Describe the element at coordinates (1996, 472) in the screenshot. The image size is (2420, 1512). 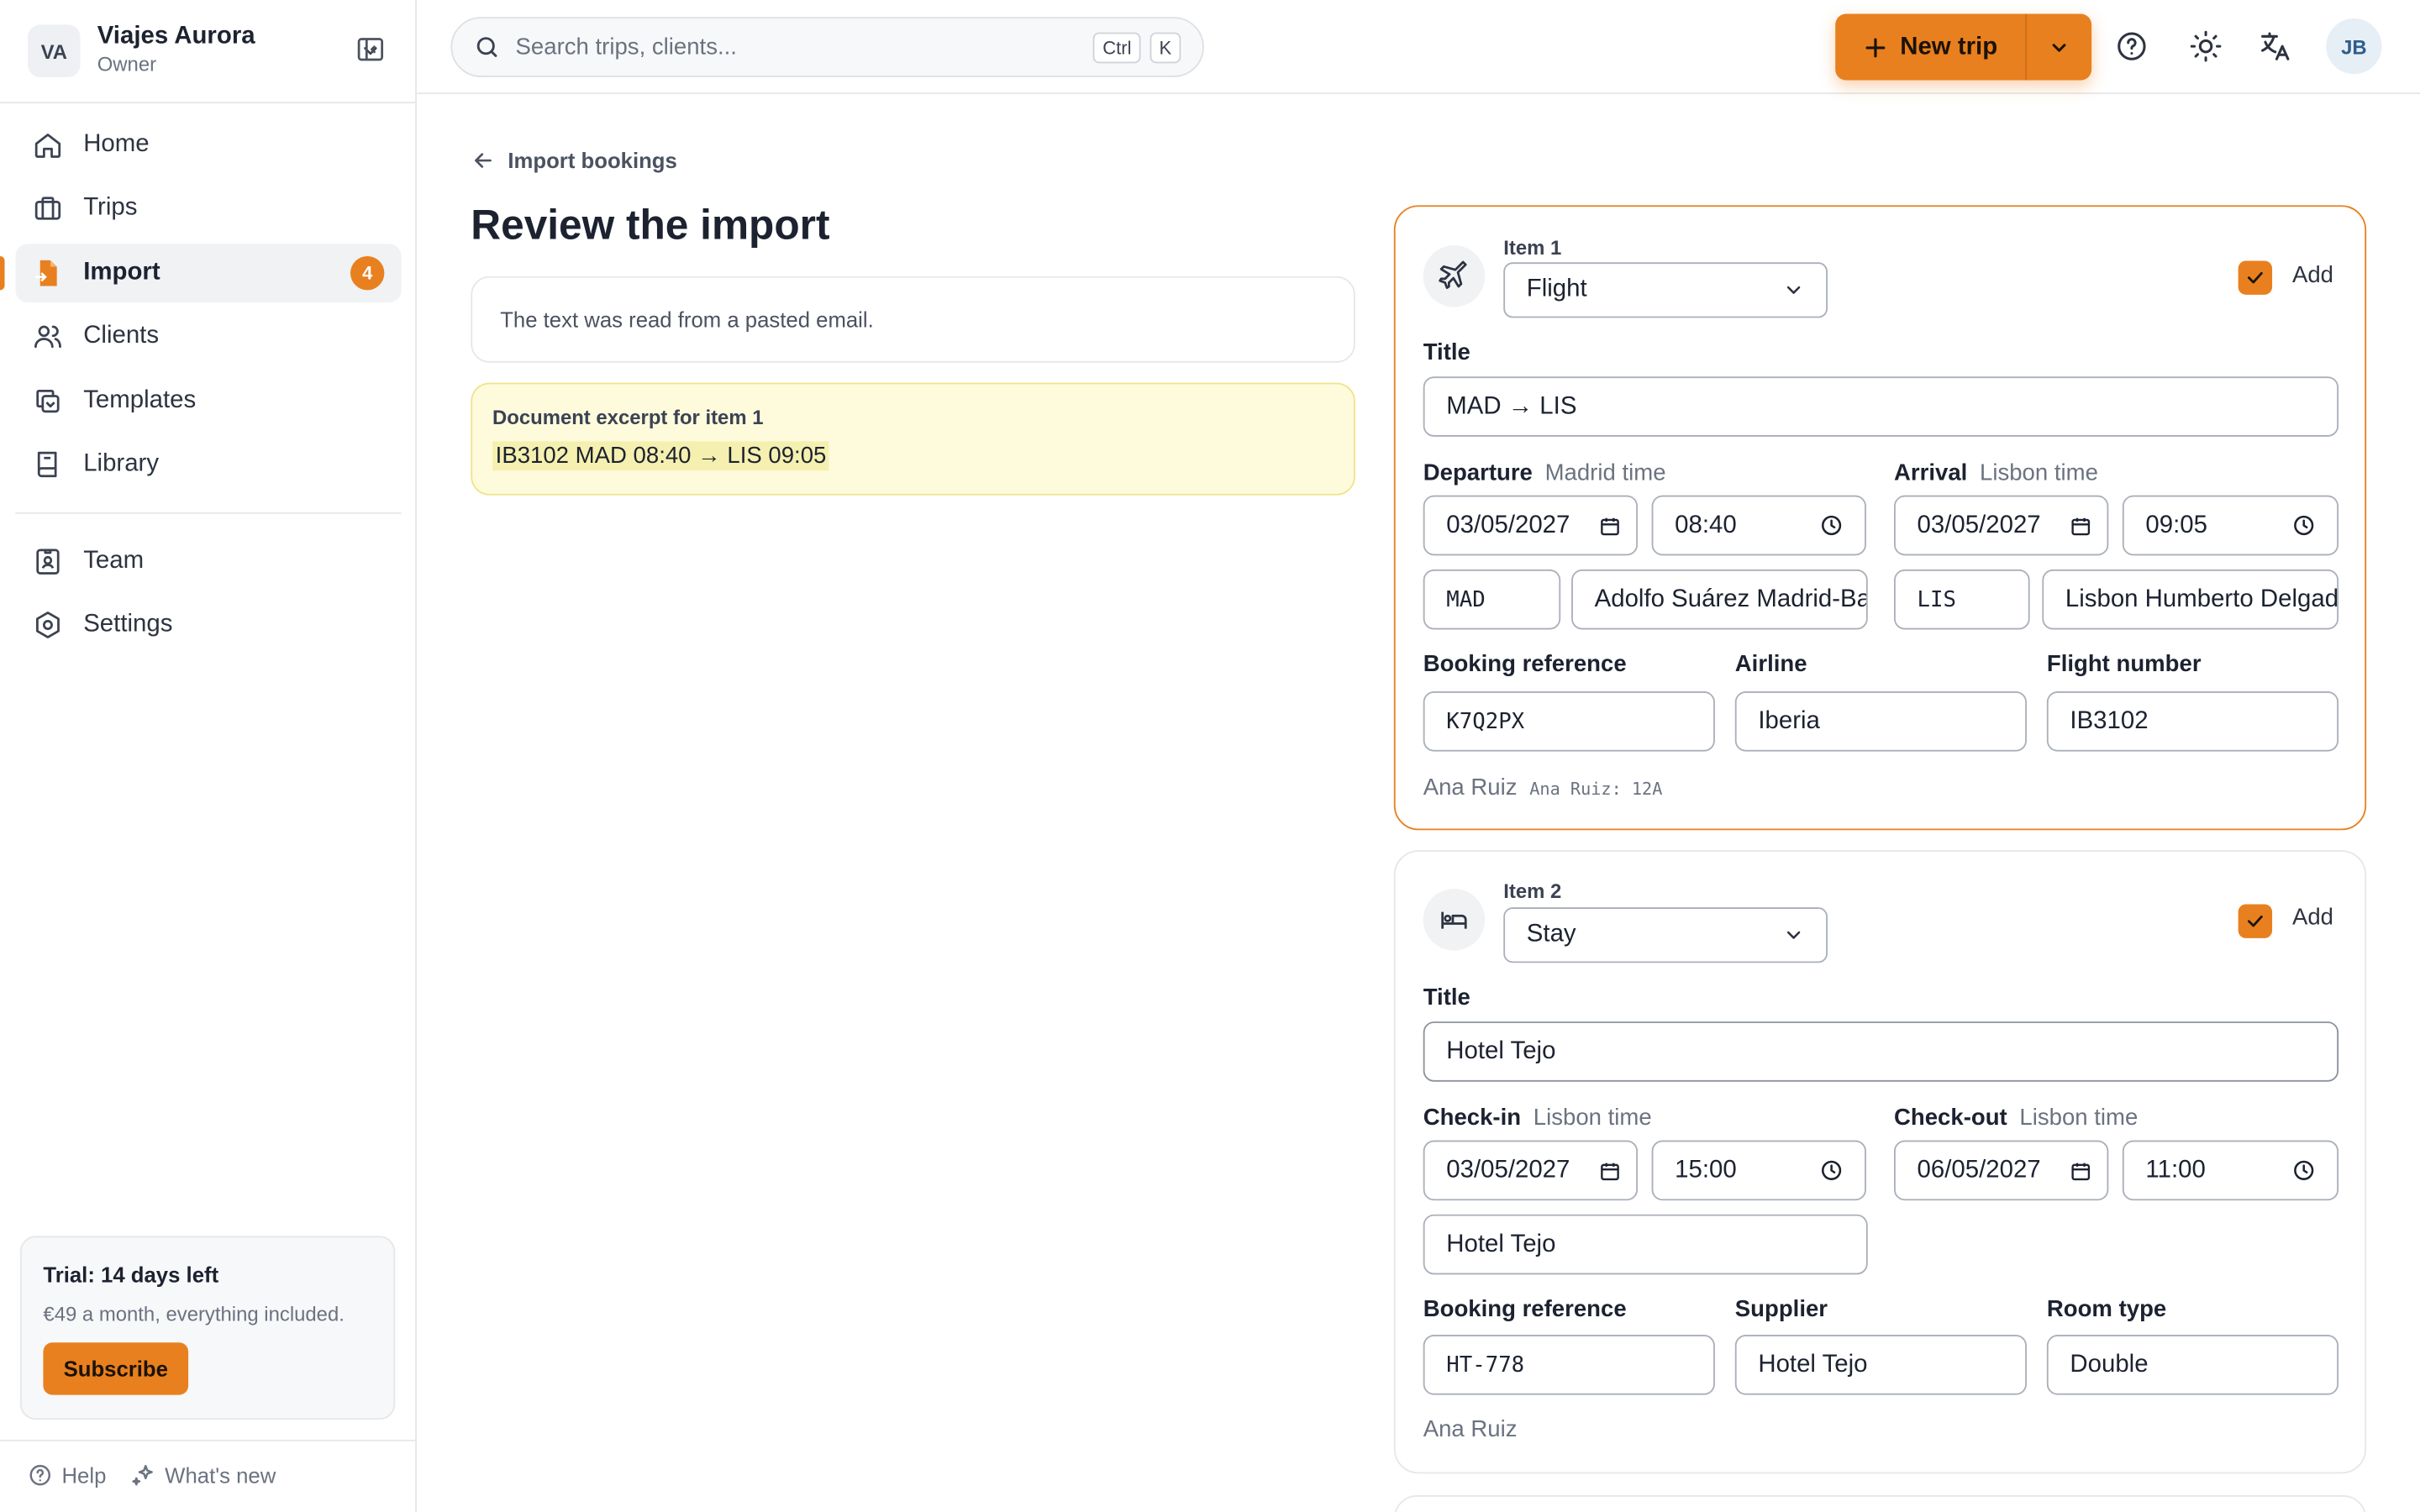
I see `arrival-label: Arrival Lisbon time` at that location.